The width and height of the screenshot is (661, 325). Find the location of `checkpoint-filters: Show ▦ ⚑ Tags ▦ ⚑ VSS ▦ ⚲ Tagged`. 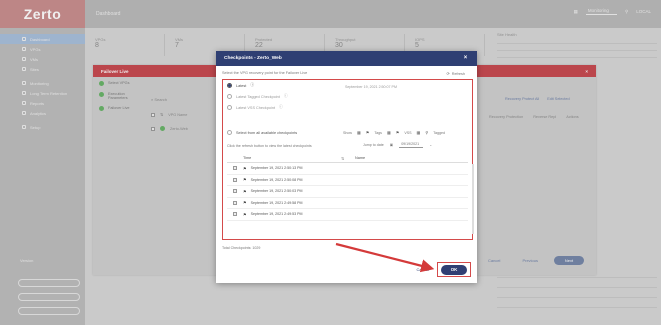

checkpoint-filters: Show ▦ ⚑ Tags ▦ ⚑ VSS ▦ ⚲ Tagged is located at coordinates (394, 132).